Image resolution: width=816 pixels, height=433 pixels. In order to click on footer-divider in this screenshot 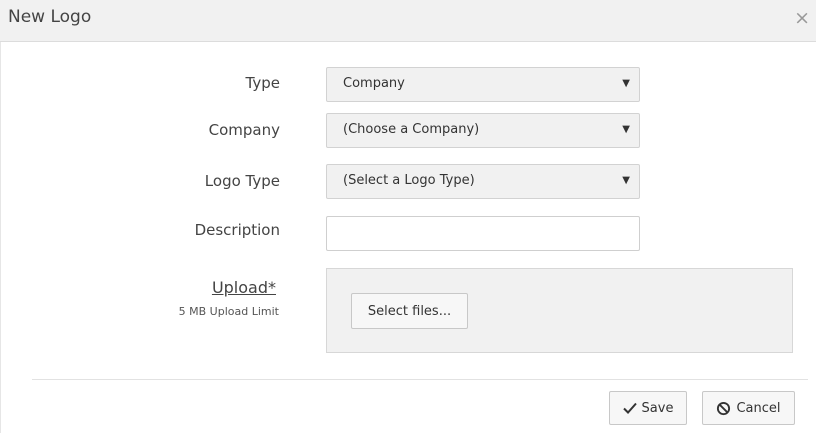, I will do `click(420, 379)`.